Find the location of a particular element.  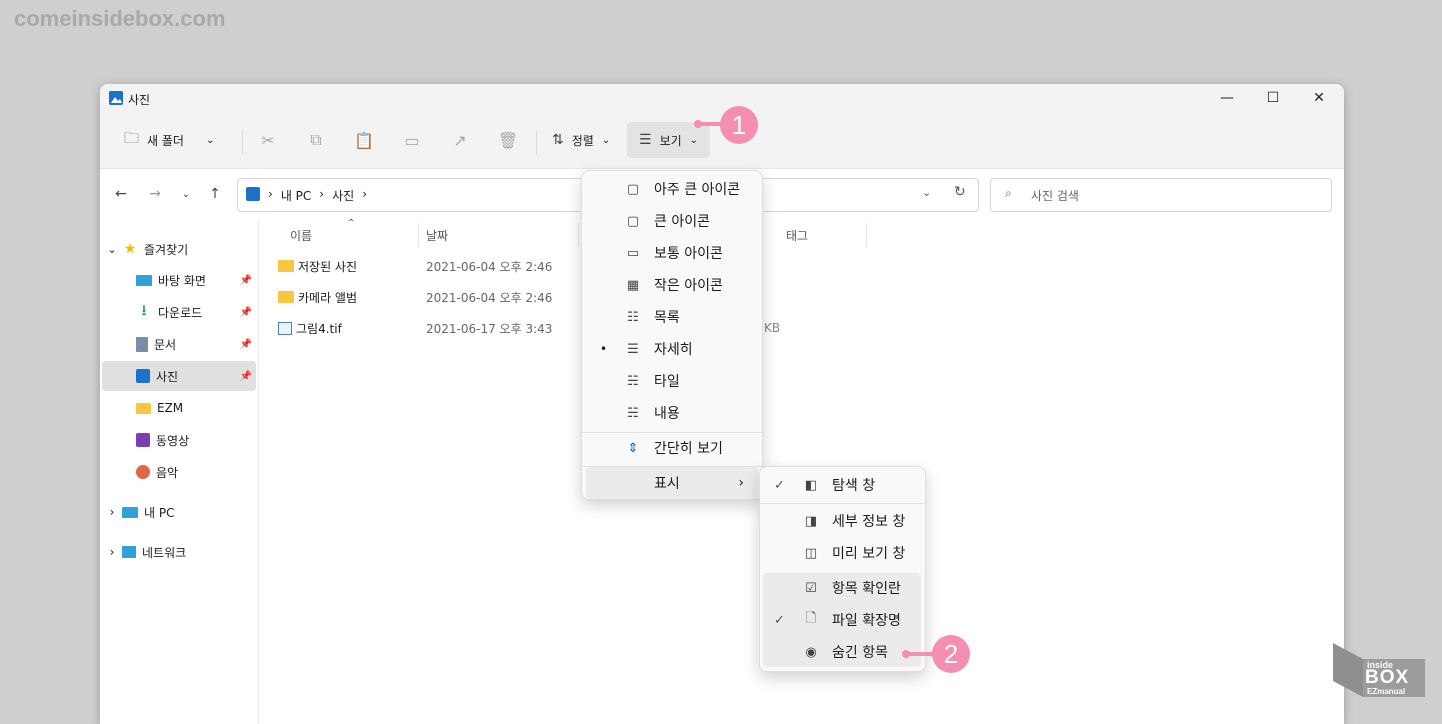

paste-icon: 📋 is located at coordinates (364, 140).